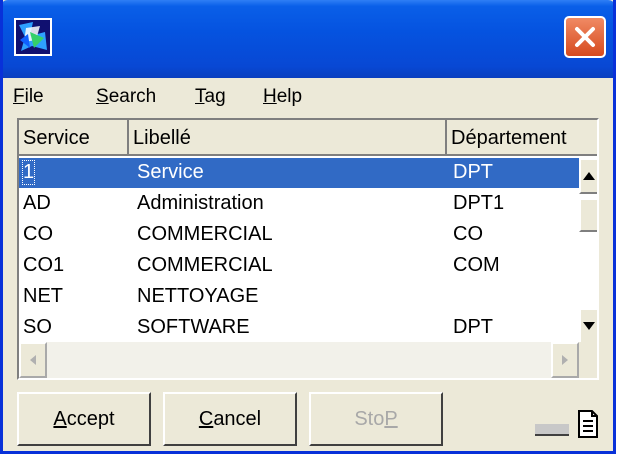 The width and height of the screenshot is (622, 457). I want to click on menu-help: Help, so click(282, 97).